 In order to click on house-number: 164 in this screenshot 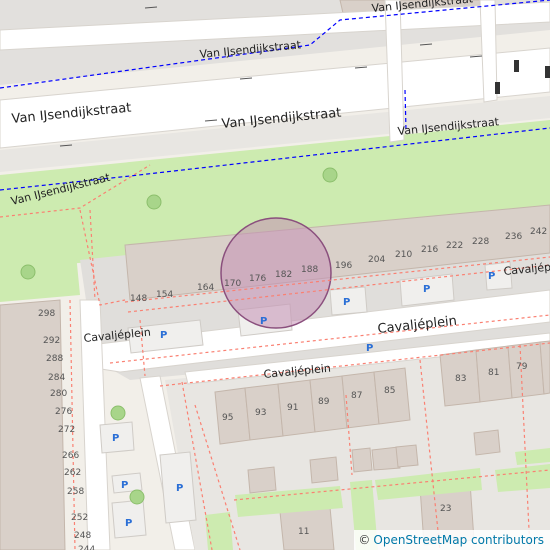, I will do `click(205, 288)`.